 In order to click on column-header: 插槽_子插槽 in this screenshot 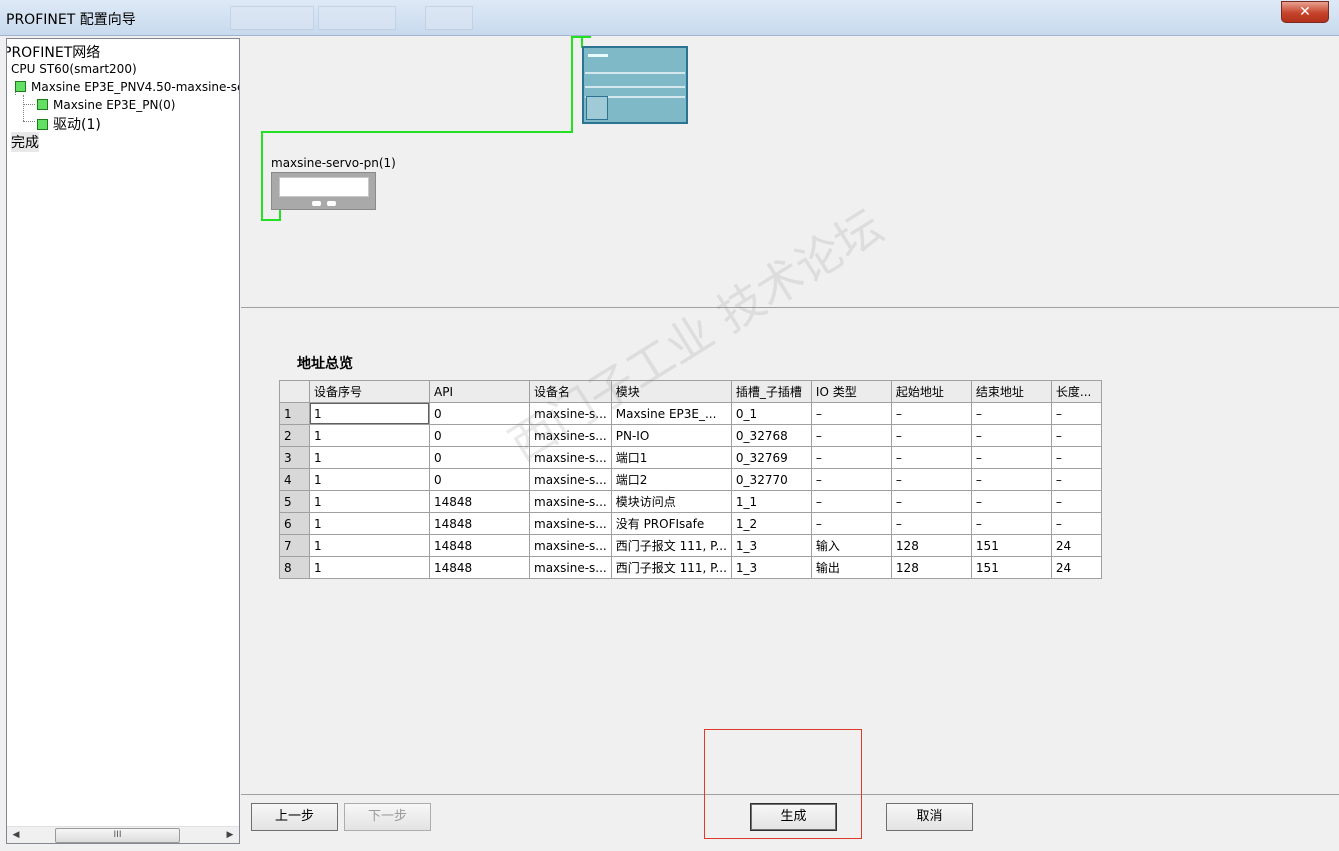, I will do `click(771, 391)`.